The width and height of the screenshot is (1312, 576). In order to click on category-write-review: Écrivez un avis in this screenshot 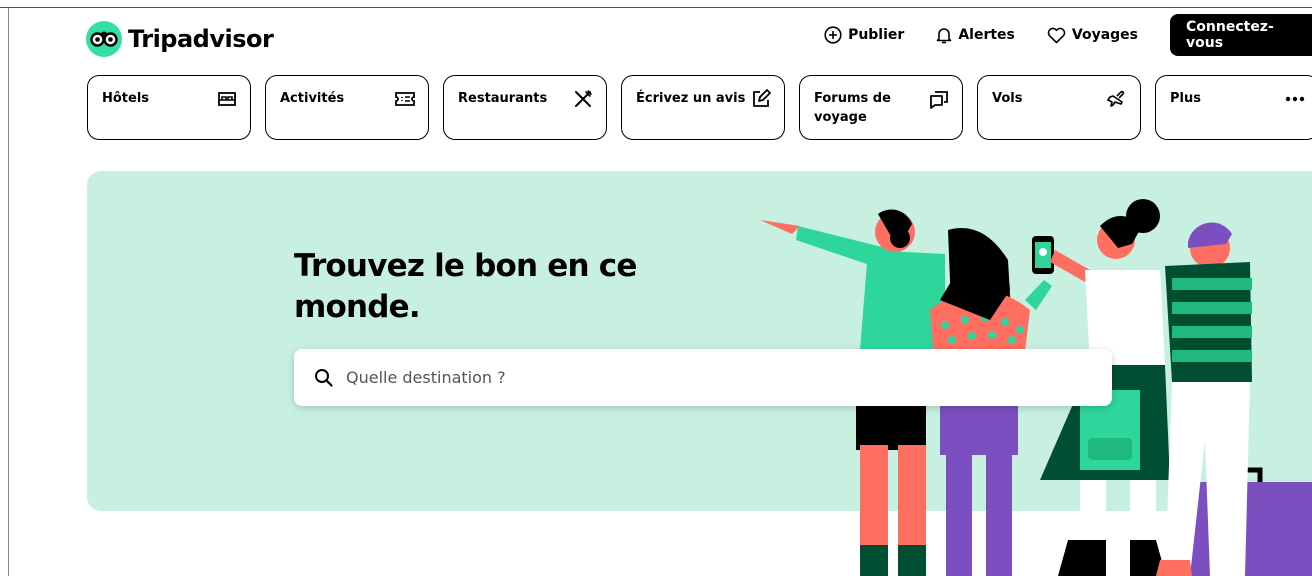, I will do `click(703, 107)`.